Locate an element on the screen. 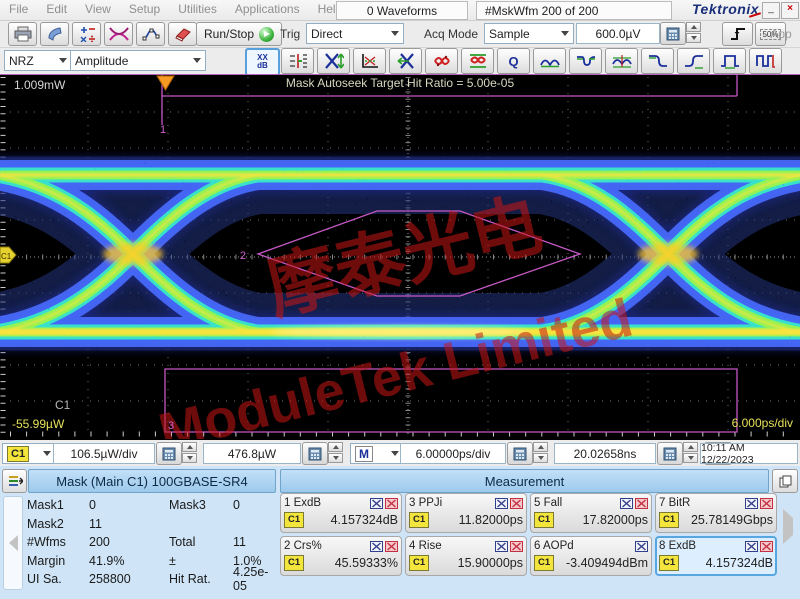  mask-left-button is located at coordinates (405, 61).